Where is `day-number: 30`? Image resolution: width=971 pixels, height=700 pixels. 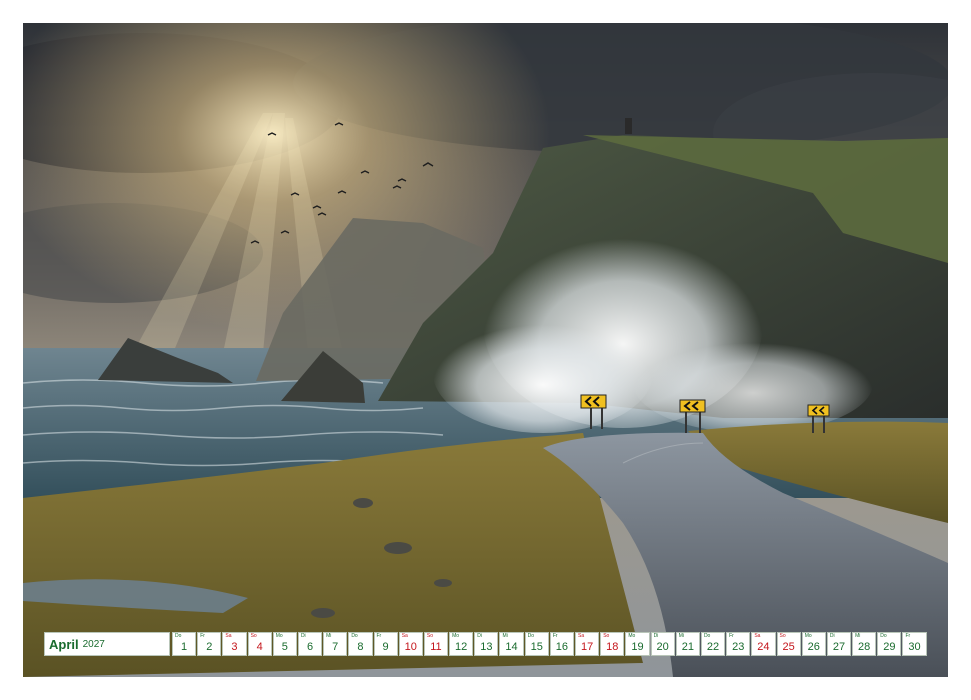
day-number: 30 is located at coordinates (914, 647).